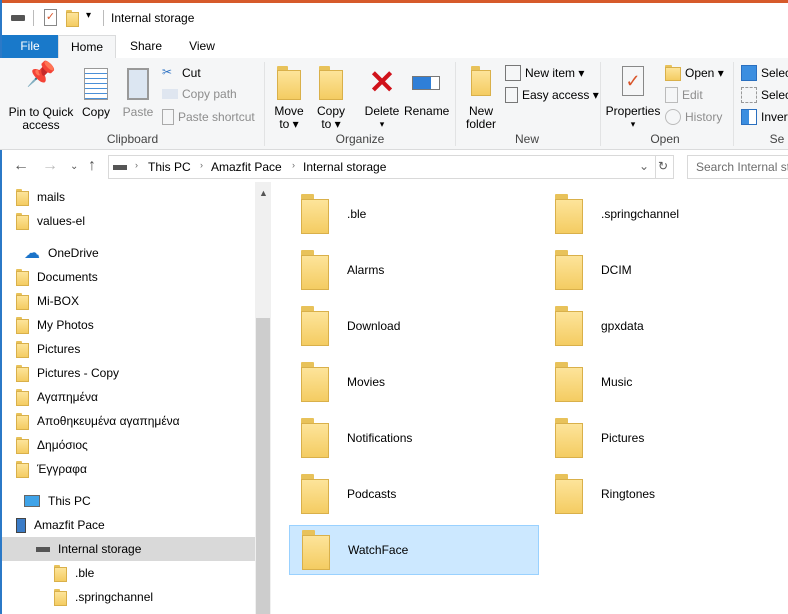 The width and height of the screenshot is (788, 614). I want to click on file-item: Alarms, so click(414, 270).